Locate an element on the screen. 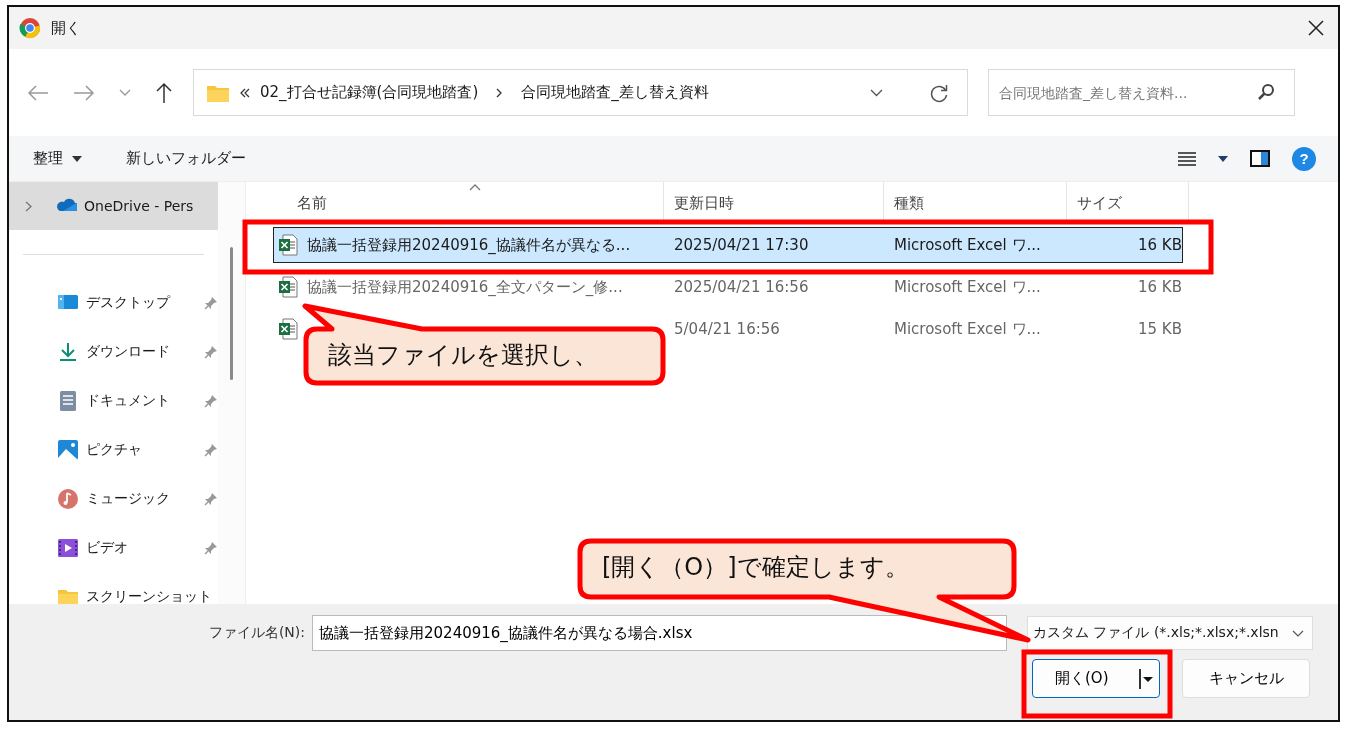 This screenshot has height=730, width=1352. sidebar-item: ミュージック is located at coordinates (113, 498).